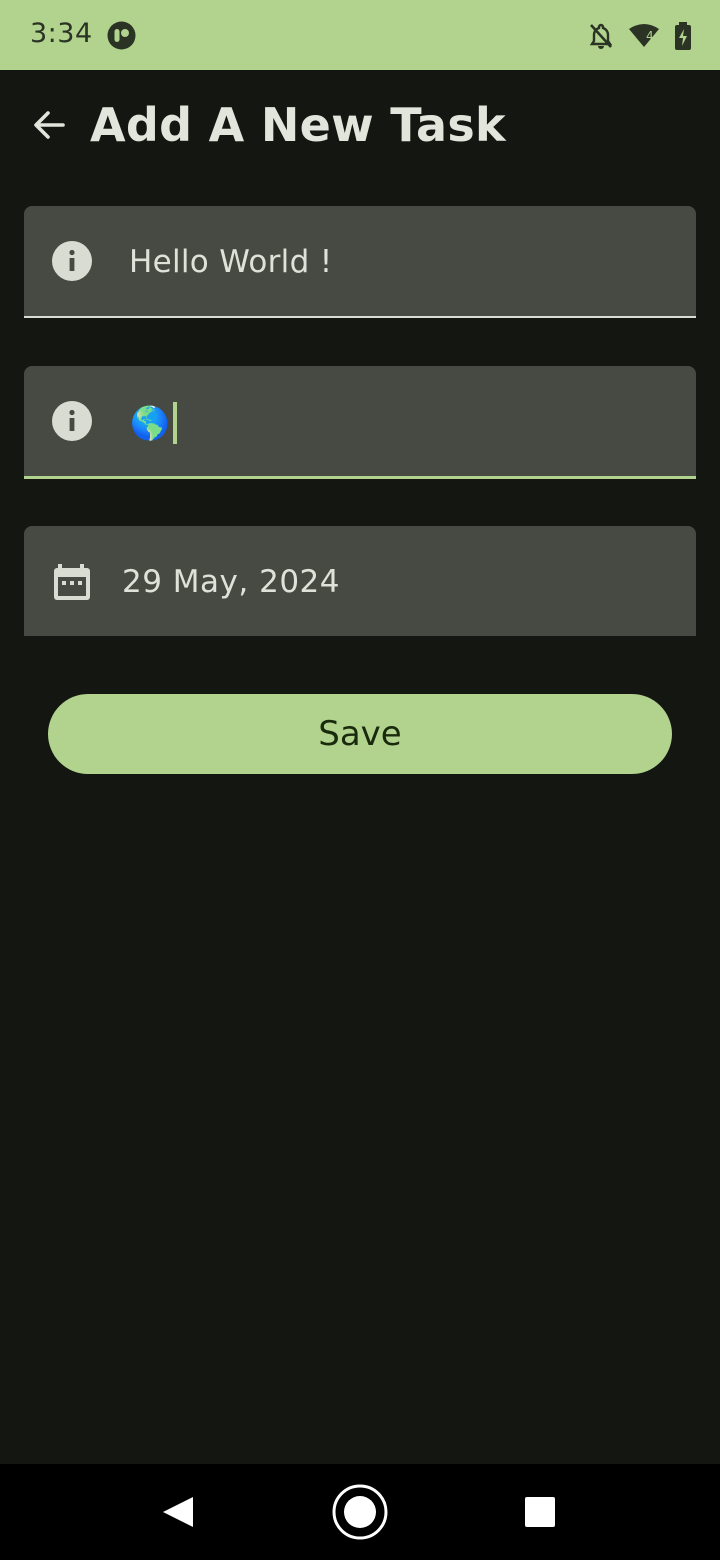 This screenshot has width=720, height=1560. What do you see at coordinates (650, 36) in the screenshot?
I see `wifi-badge: 4` at bounding box center [650, 36].